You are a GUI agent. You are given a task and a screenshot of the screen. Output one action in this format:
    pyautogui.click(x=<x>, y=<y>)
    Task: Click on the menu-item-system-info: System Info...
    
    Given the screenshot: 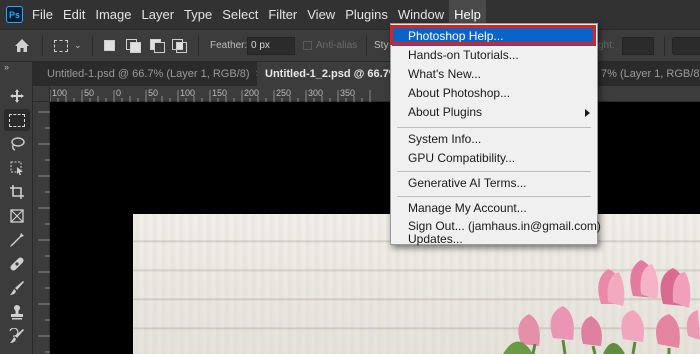 What is the action you would take?
    pyautogui.click(x=494, y=139)
    